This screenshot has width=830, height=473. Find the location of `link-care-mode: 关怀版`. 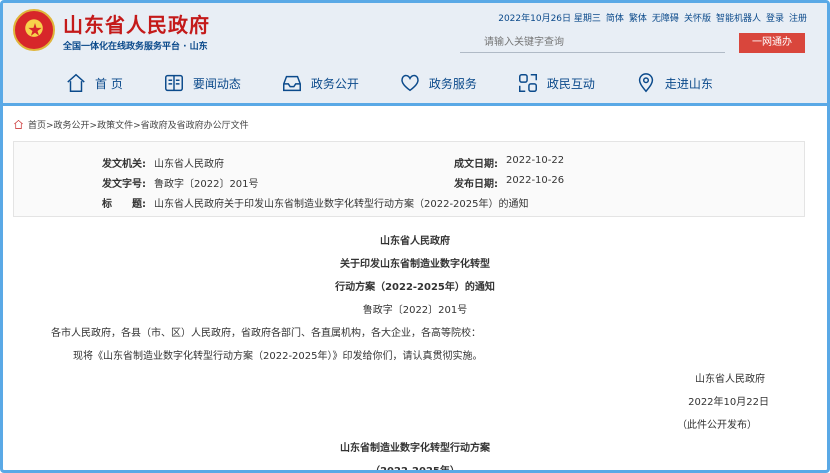

link-care-mode: 关怀版 is located at coordinates (697, 17).